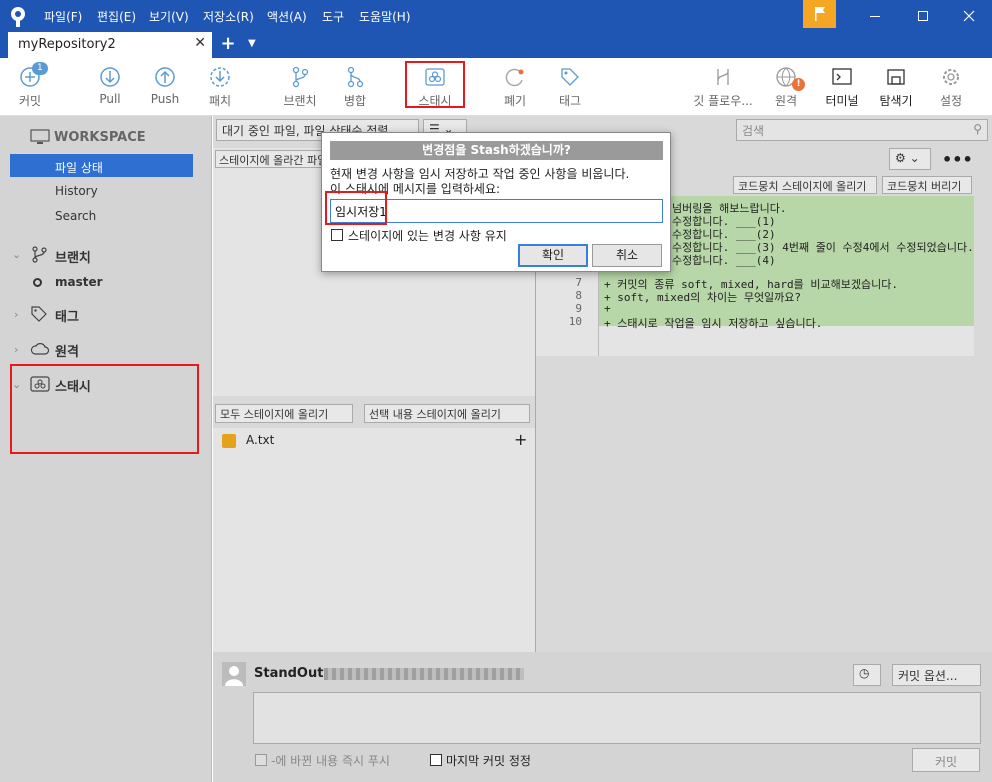 This screenshot has width=992, height=782. I want to click on commit-author-name: StandOut, so click(289, 673).